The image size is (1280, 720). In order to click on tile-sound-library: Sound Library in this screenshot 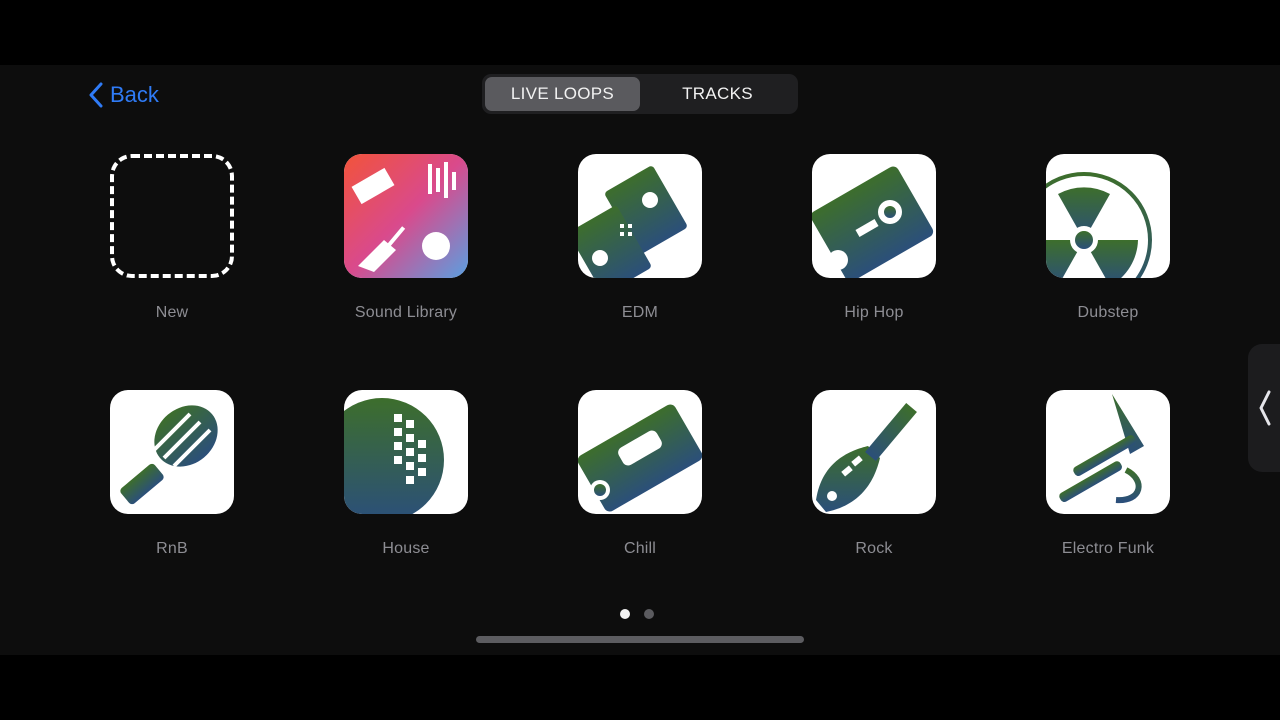, I will do `click(406, 244)`.